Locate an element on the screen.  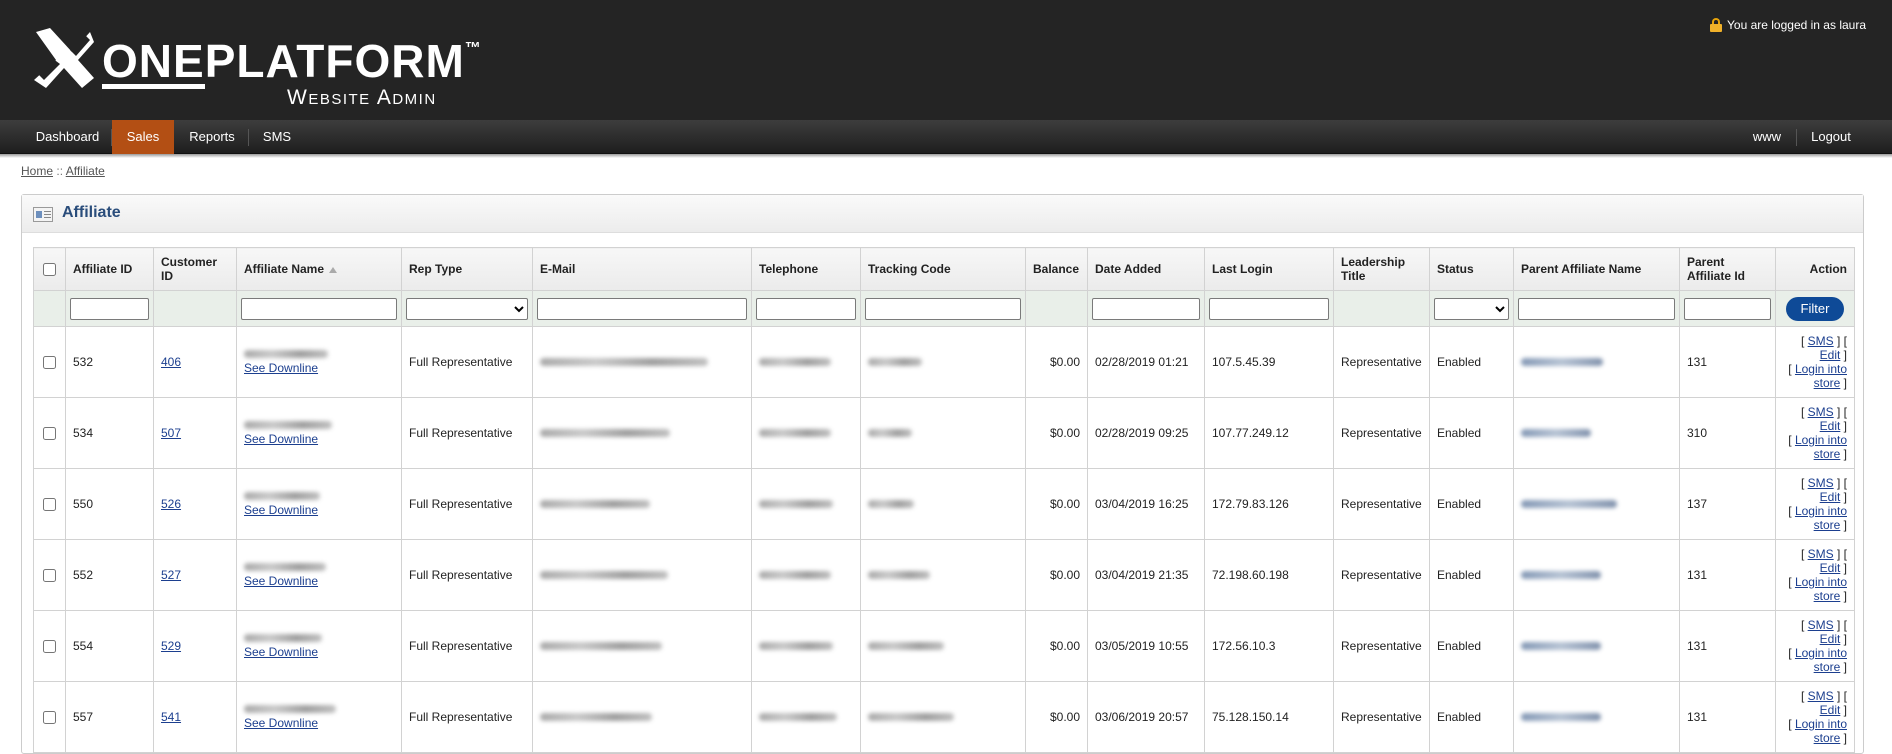
filter-affiliate-name-input is located at coordinates (319, 308).